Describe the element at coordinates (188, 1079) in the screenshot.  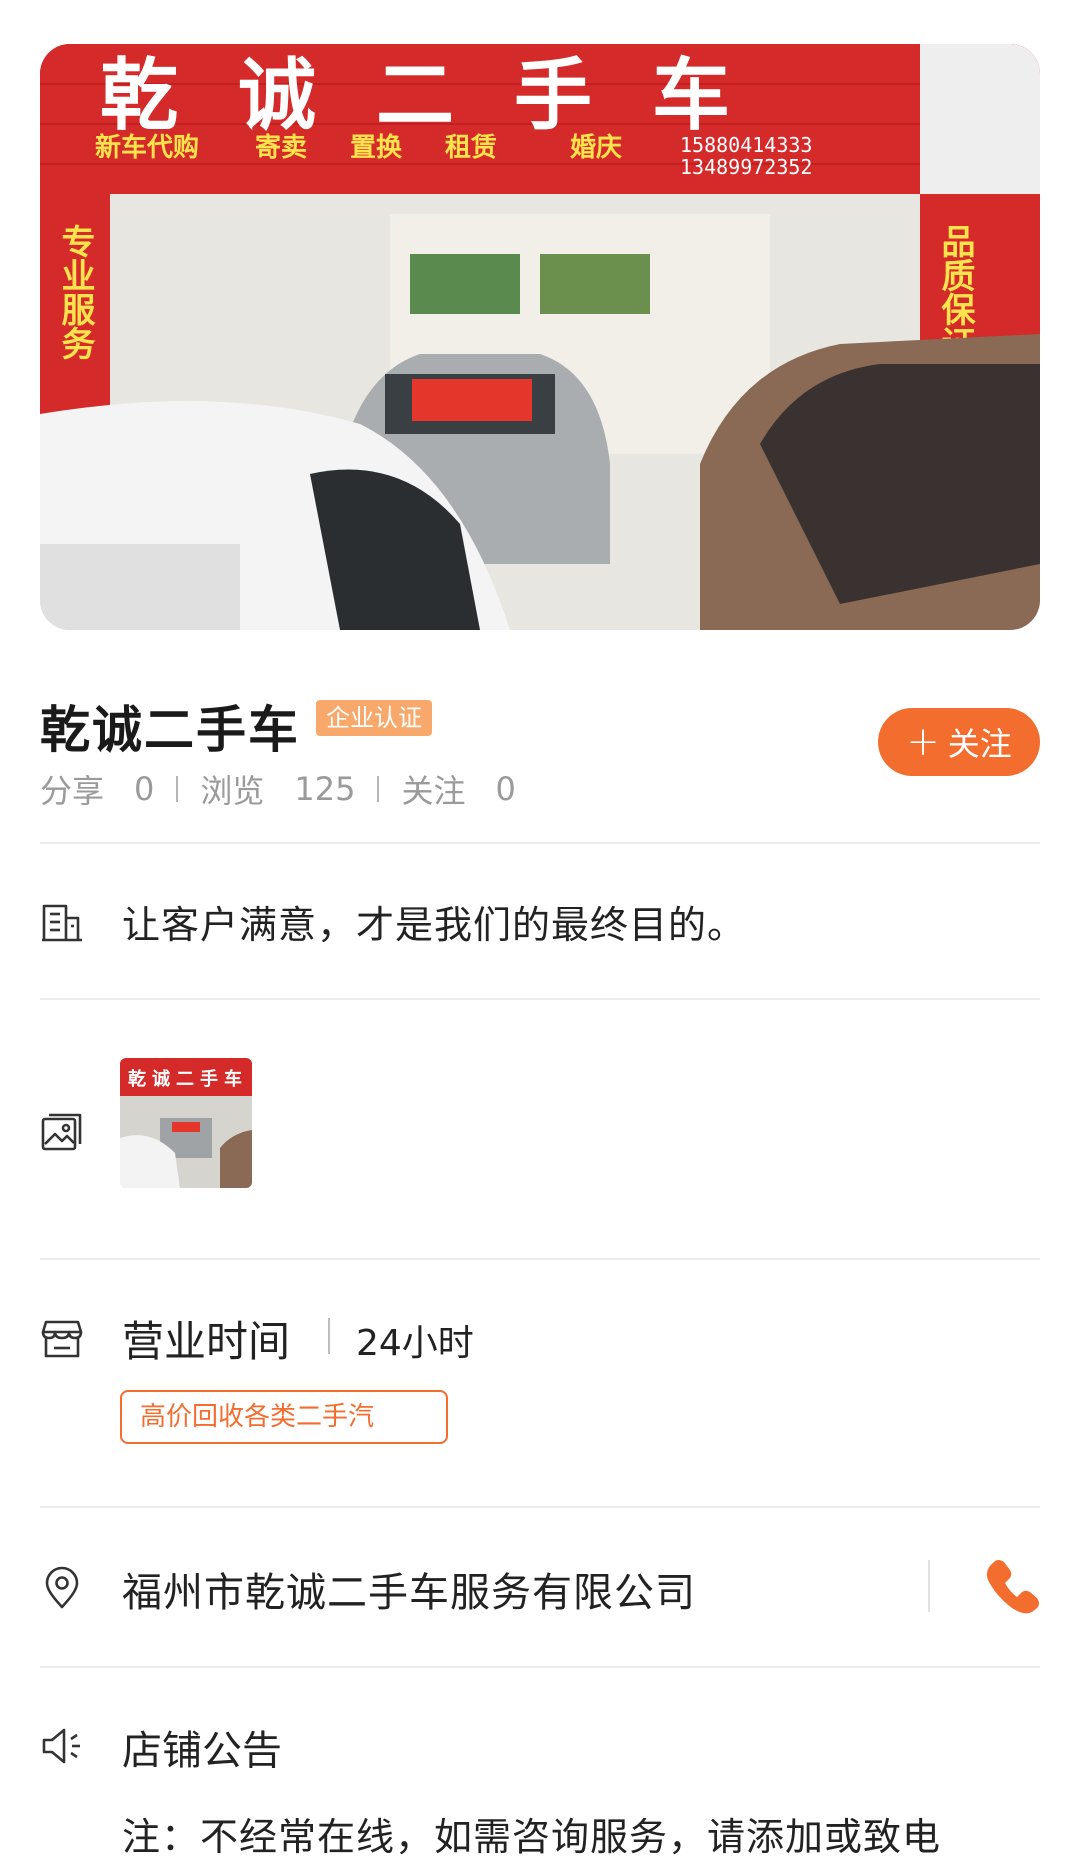
I see `thumb-sign-text: 乾诚二手车` at that location.